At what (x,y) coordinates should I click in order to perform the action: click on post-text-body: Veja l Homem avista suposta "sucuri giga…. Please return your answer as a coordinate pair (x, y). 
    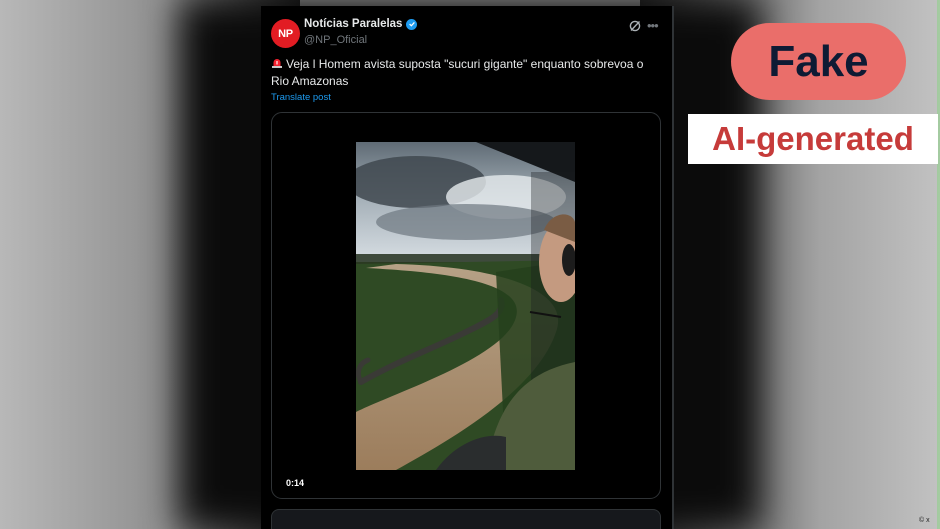
    Looking at the image, I should click on (457, 72).